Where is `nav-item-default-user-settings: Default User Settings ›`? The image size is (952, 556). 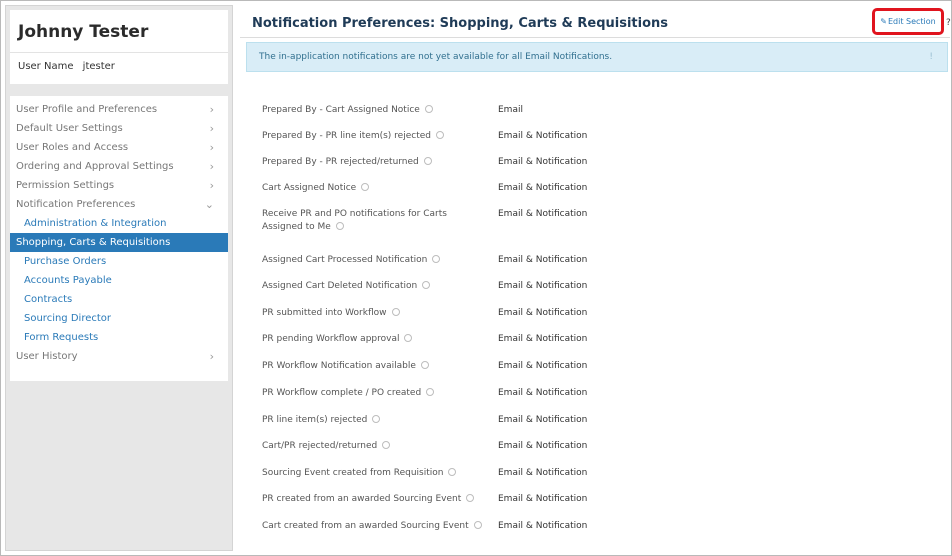
nav-item-default-user-settings: Default User Settings › is located at coordinates (119, 128).